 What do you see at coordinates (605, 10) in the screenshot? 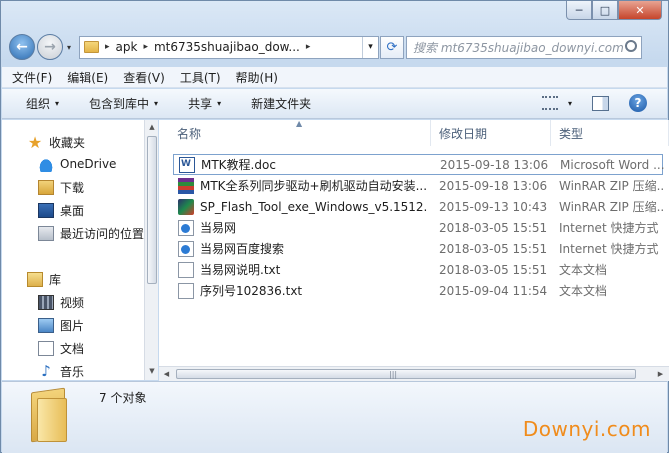
I see `maximize-button: □` at bounding box center [605, 10].